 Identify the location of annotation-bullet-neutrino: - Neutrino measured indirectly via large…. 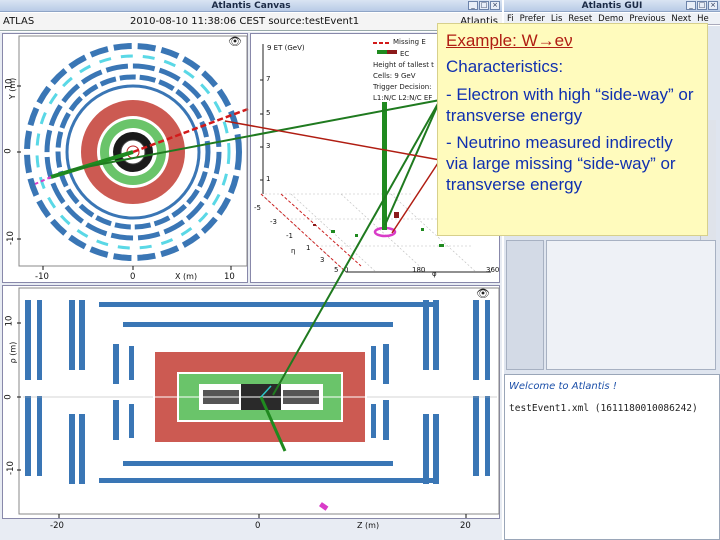
(561, 163).